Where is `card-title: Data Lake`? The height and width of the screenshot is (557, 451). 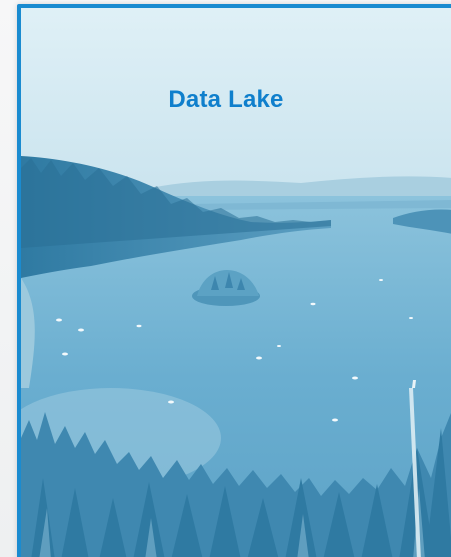 card-title: Data Lake is located at coordinates (226, 99).